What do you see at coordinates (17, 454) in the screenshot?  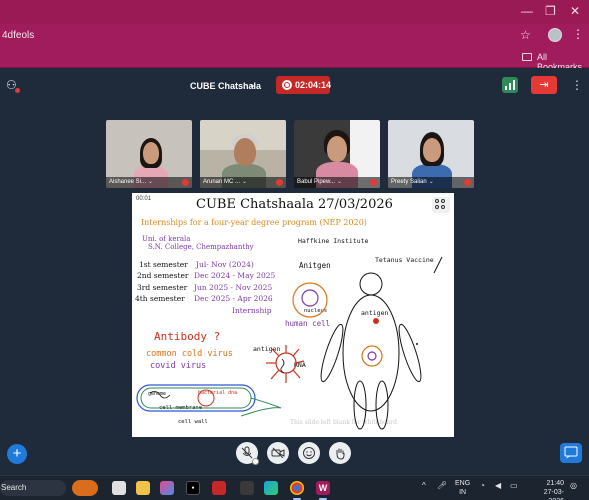 I see `add-button: +` at bounding box center [17, 454].